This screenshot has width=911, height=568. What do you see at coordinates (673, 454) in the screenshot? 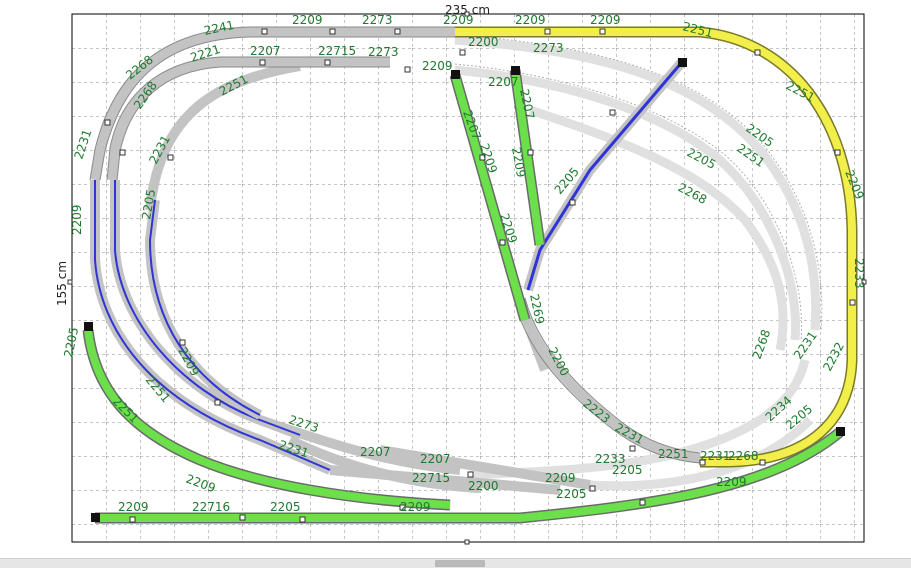
I see `part-label: 2251` at bounding box center [673, 454].